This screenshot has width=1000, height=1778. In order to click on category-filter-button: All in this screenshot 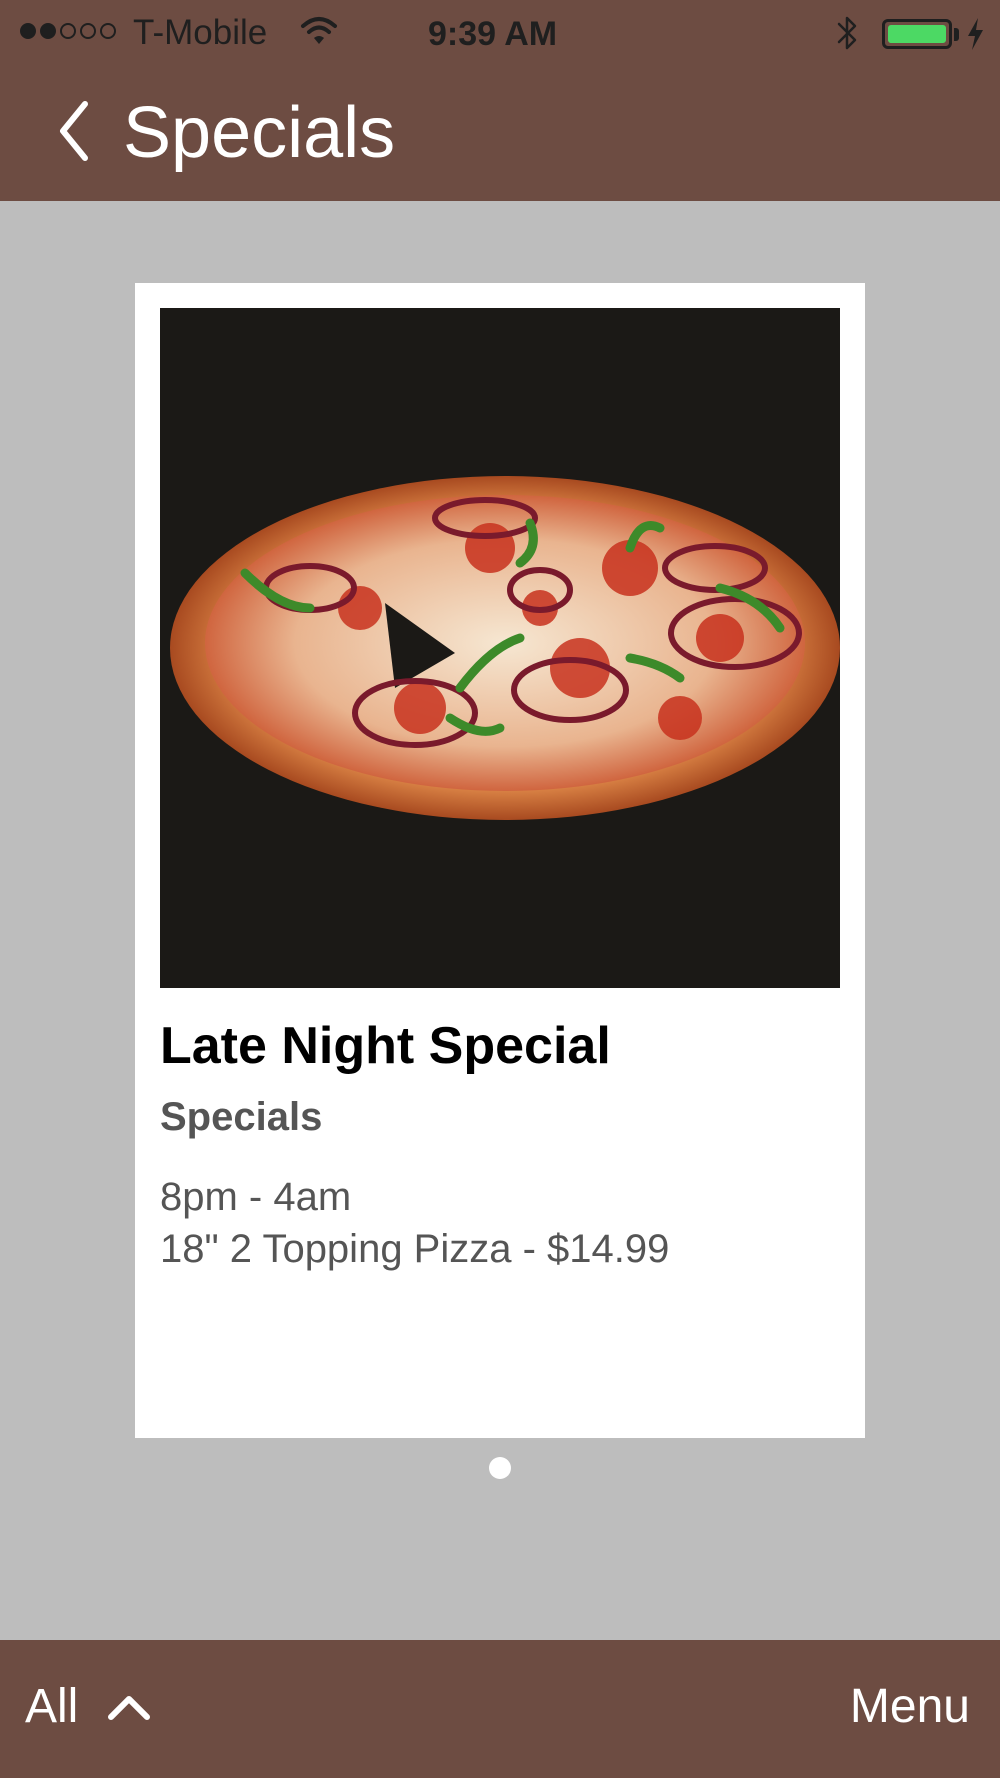, I will do `click(88, 1707)`.